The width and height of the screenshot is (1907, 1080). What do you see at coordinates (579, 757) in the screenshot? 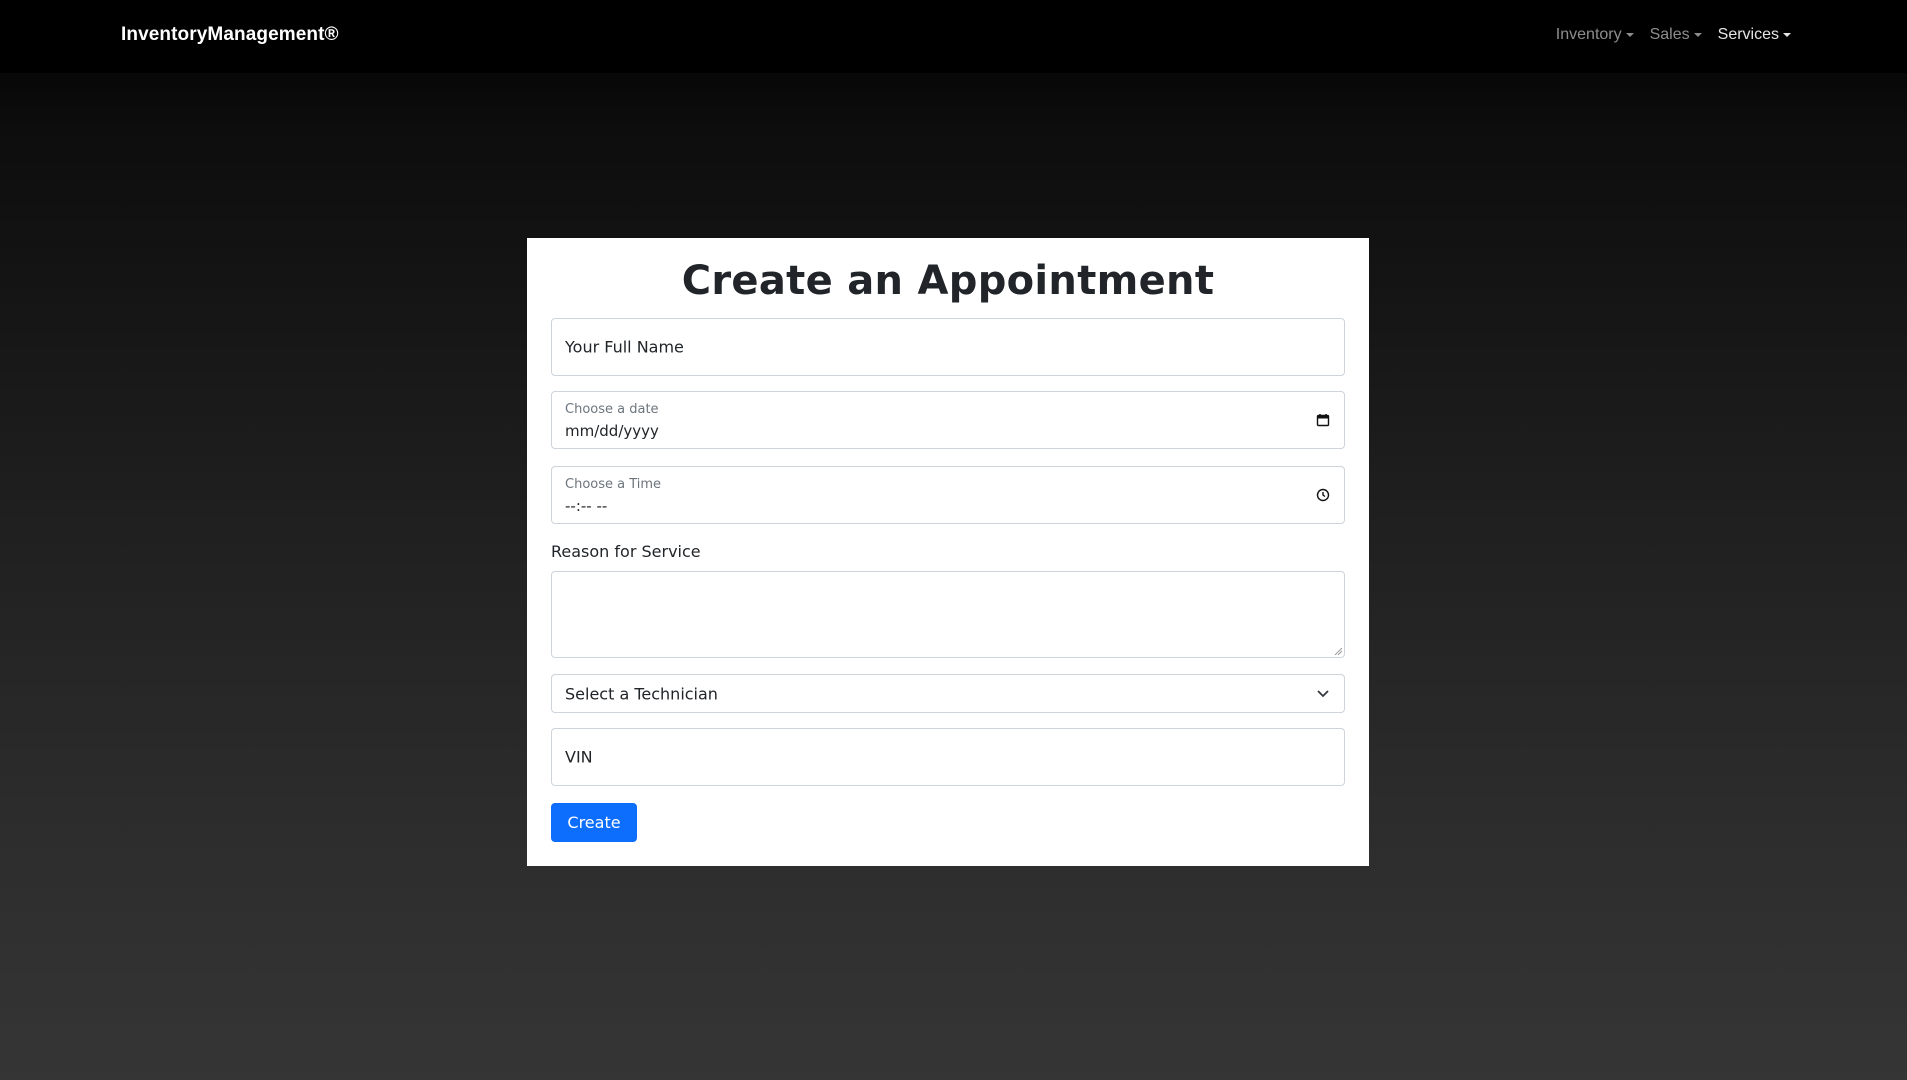
I see `vin-placeholder: VIN` at bounding box center [579, 757].